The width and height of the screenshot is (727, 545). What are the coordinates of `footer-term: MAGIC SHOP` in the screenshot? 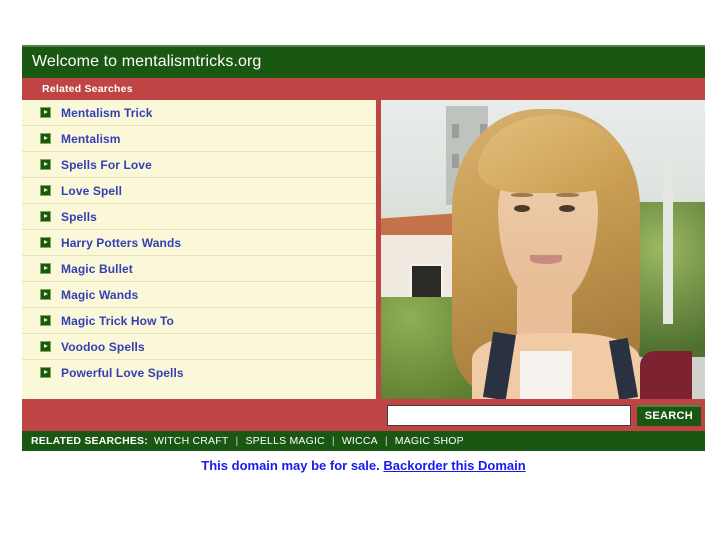 It's located at (429, 441).